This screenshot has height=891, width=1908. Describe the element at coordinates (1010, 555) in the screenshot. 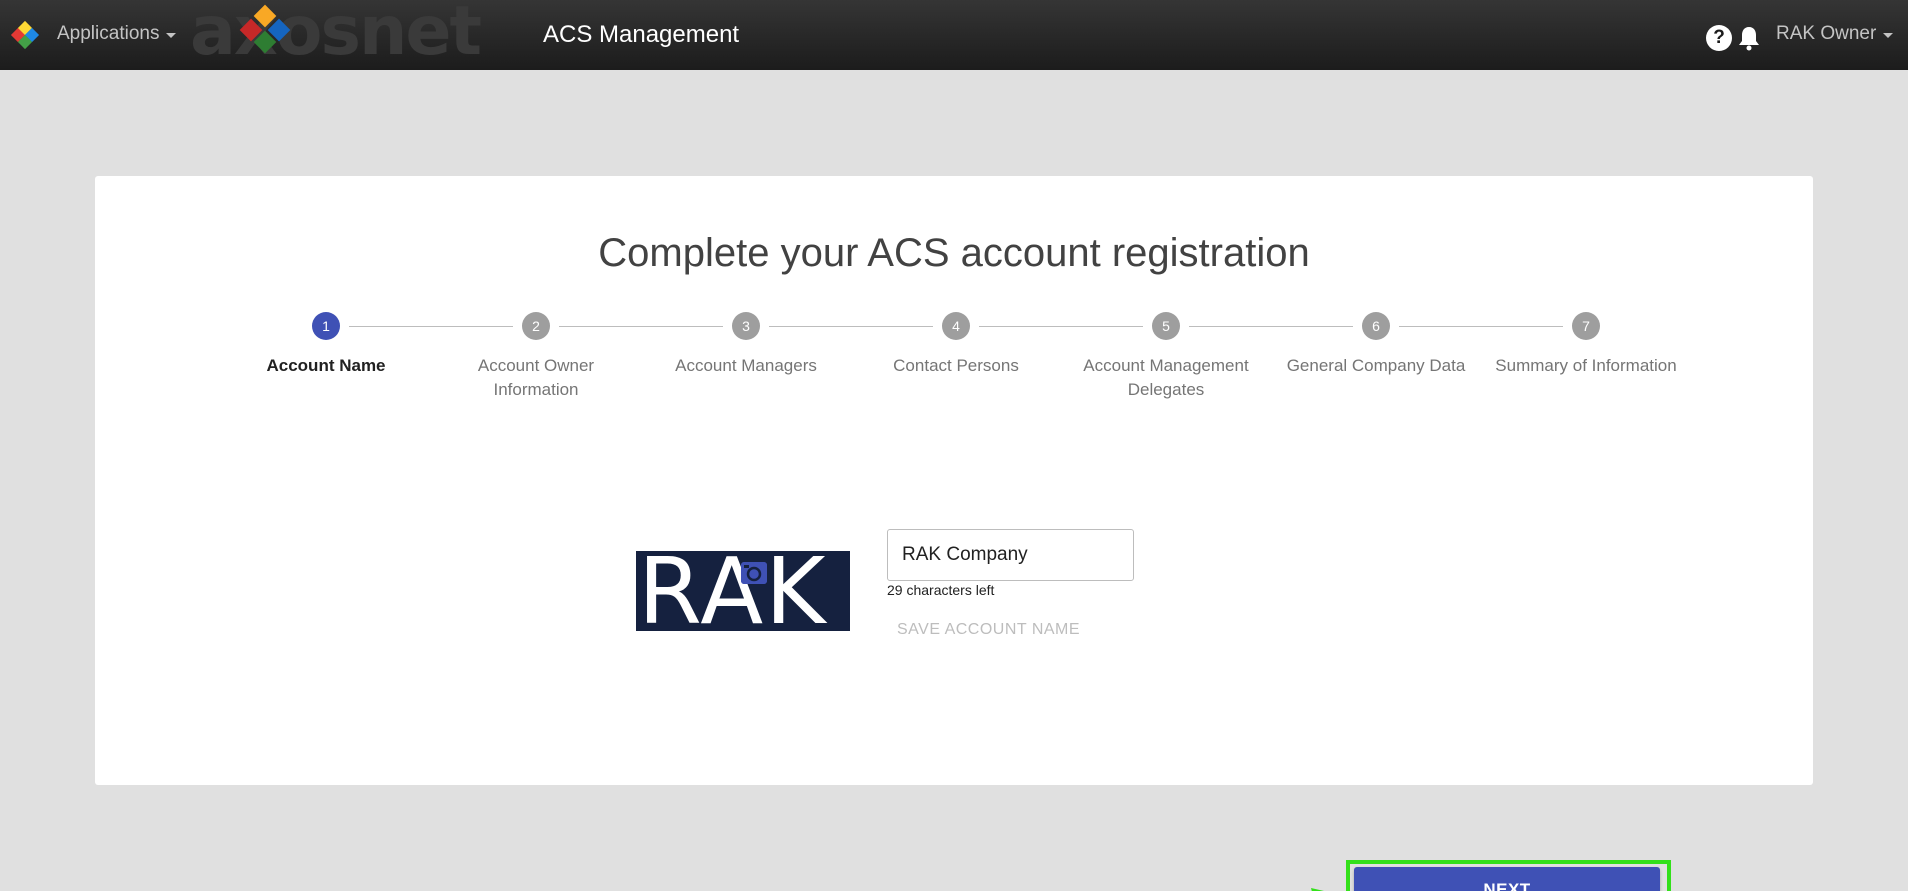

I see `account-name-input` at that location.